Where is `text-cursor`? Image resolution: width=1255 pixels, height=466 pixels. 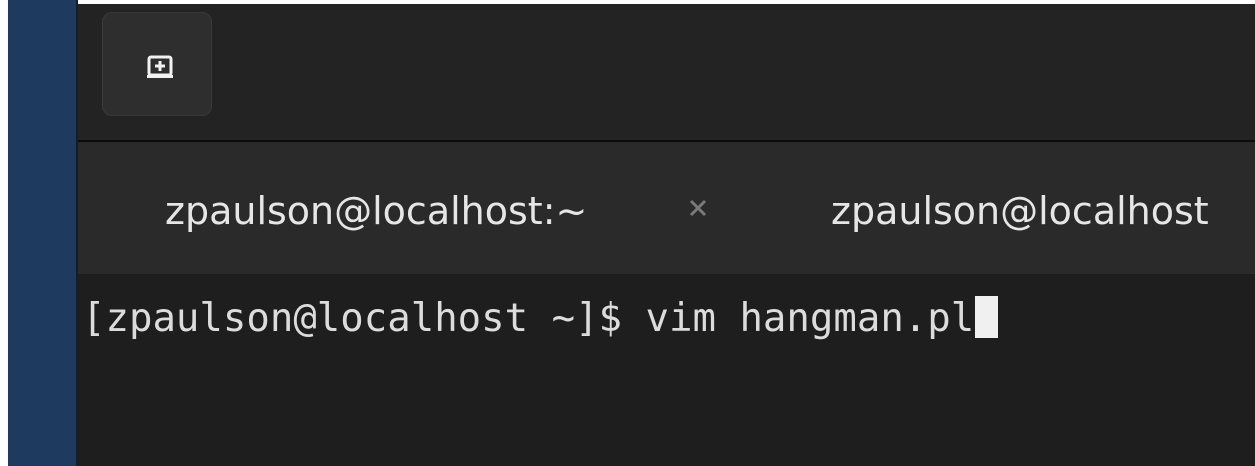
text-cursor is located at coordinates (987, 317).